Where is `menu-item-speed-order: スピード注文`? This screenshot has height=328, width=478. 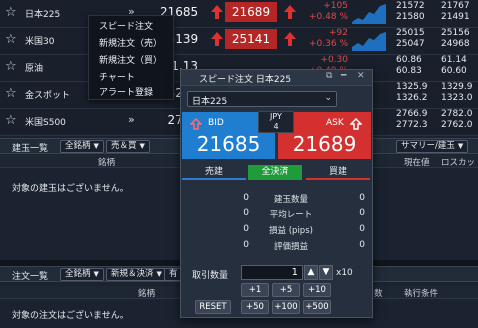 menu-item-speed-order: スピード注文 is located at coordinates (126, 25).